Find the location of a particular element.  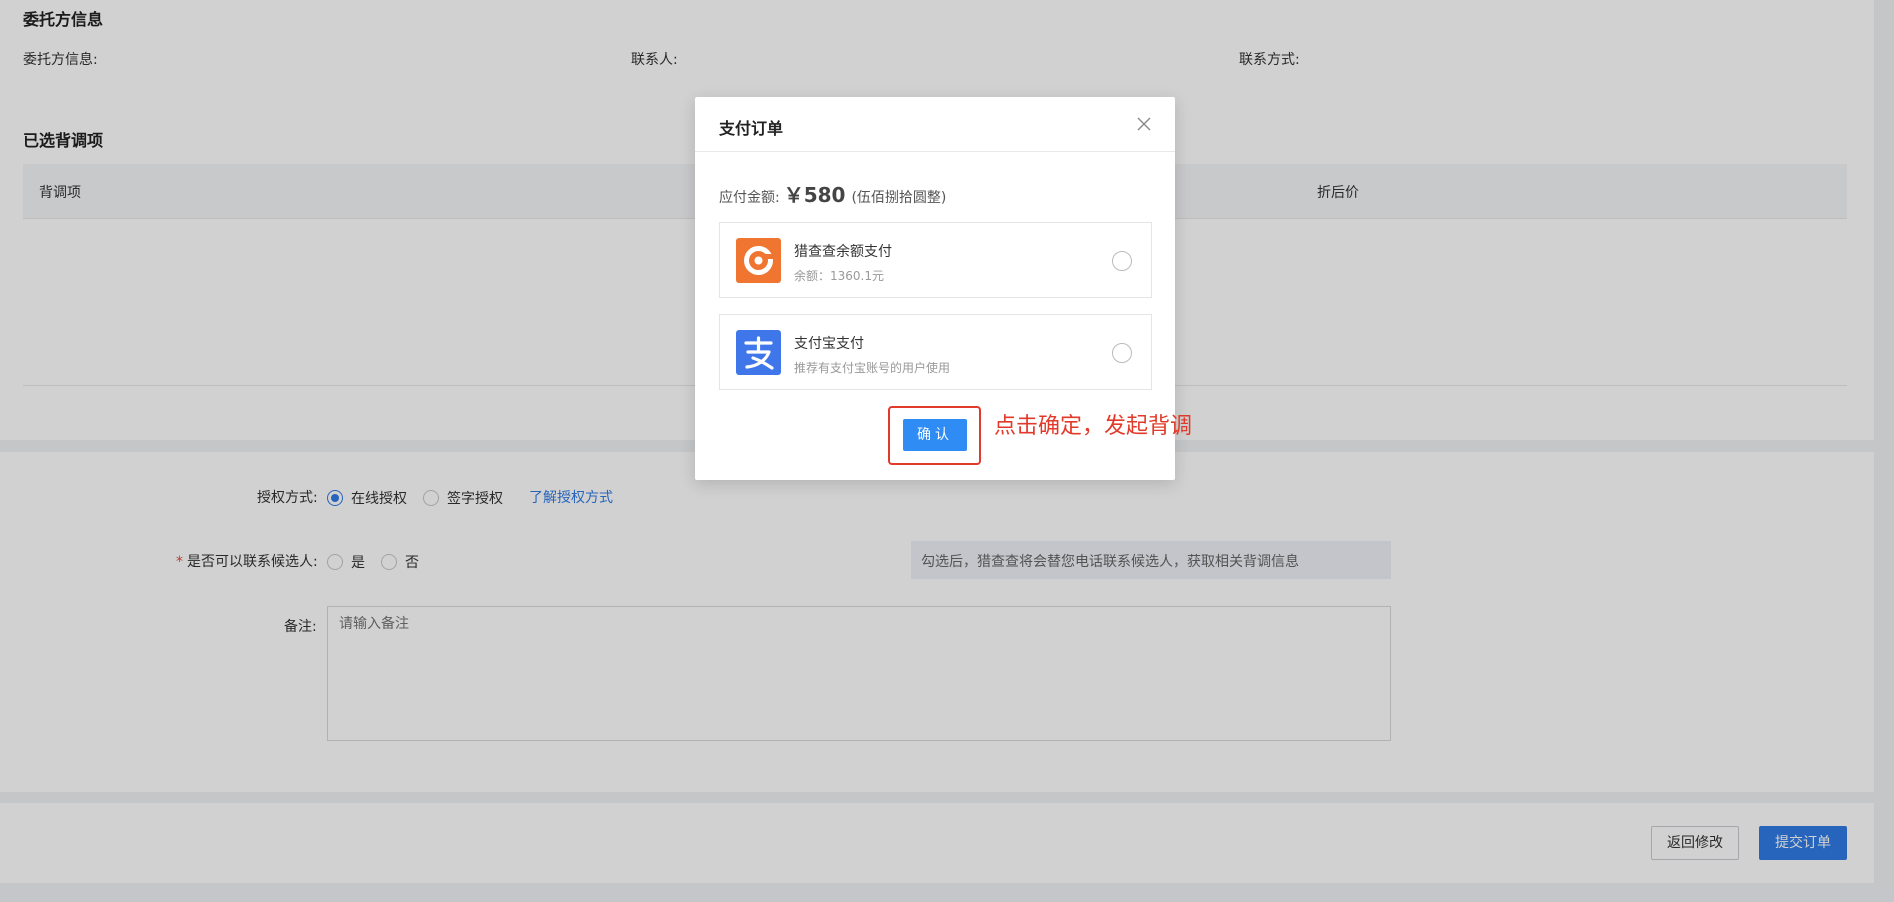

alipay-sub: 推荐有支付宝账号的用户使用 is located at coordinates (872, 368).